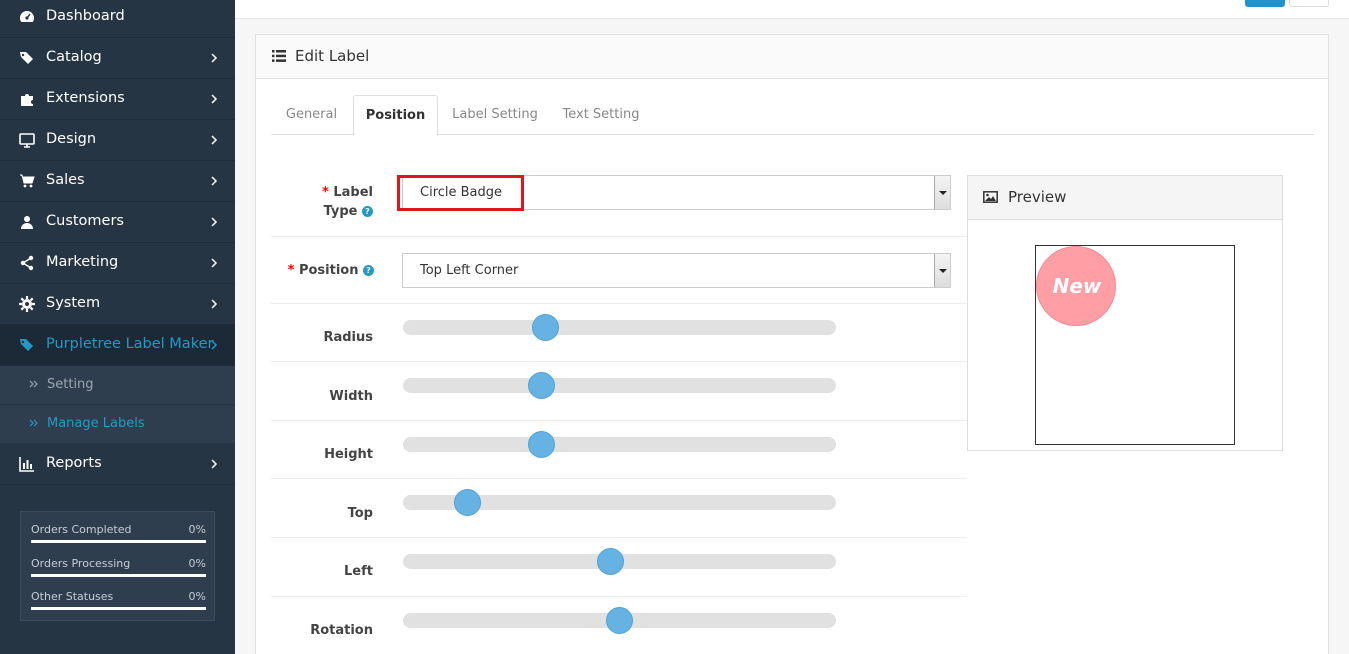 This screenshot has width=1349, height=654. What do you see at coordinates (27, 263) in the screenshot?
I see `share-icon` at bounding box center [27, 263].